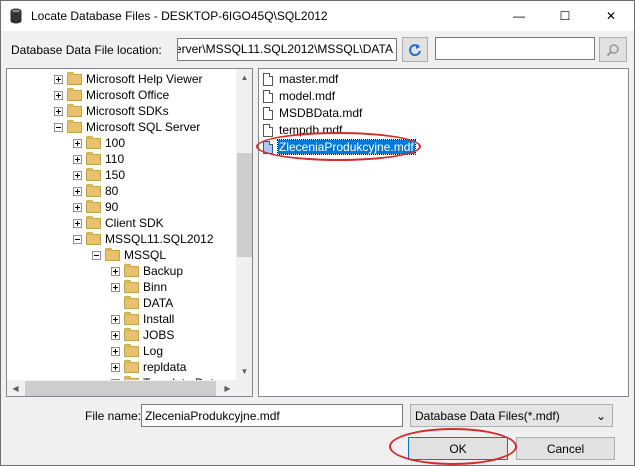  I want to click on maximize-button: ☐, so click(565, 16).